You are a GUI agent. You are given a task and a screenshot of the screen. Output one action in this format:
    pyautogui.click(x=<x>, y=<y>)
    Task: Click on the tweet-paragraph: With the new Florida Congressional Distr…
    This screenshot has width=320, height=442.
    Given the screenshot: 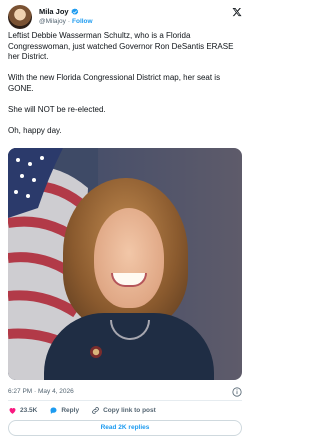 What is the action you would take?
    pyautogui.click(x=114, y=83)
    